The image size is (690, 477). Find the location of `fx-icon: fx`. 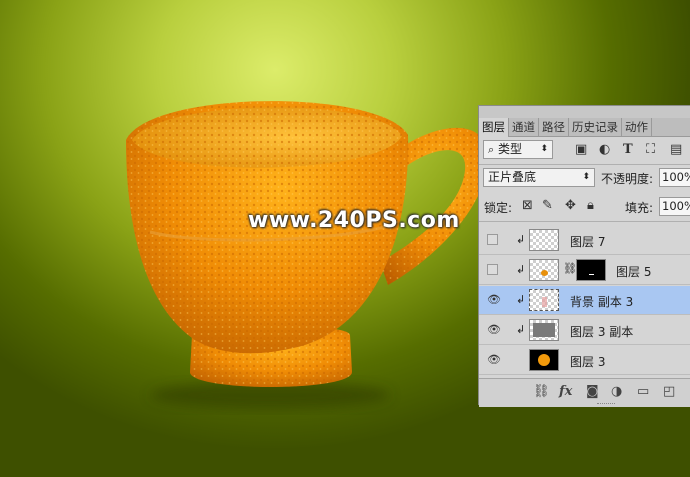

fx-icon: fx is located at coordinates (565, 391).